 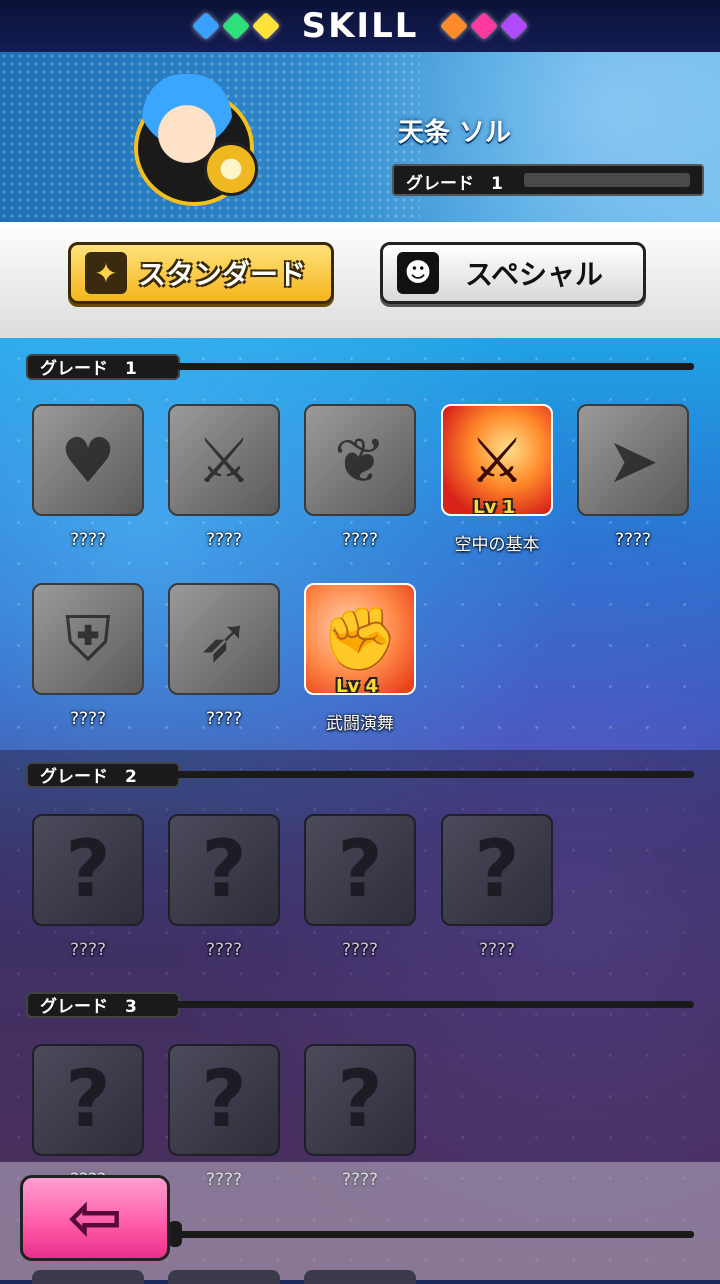 I want to click on tab-special-label: スペシャル, so click(x=534, y=274).